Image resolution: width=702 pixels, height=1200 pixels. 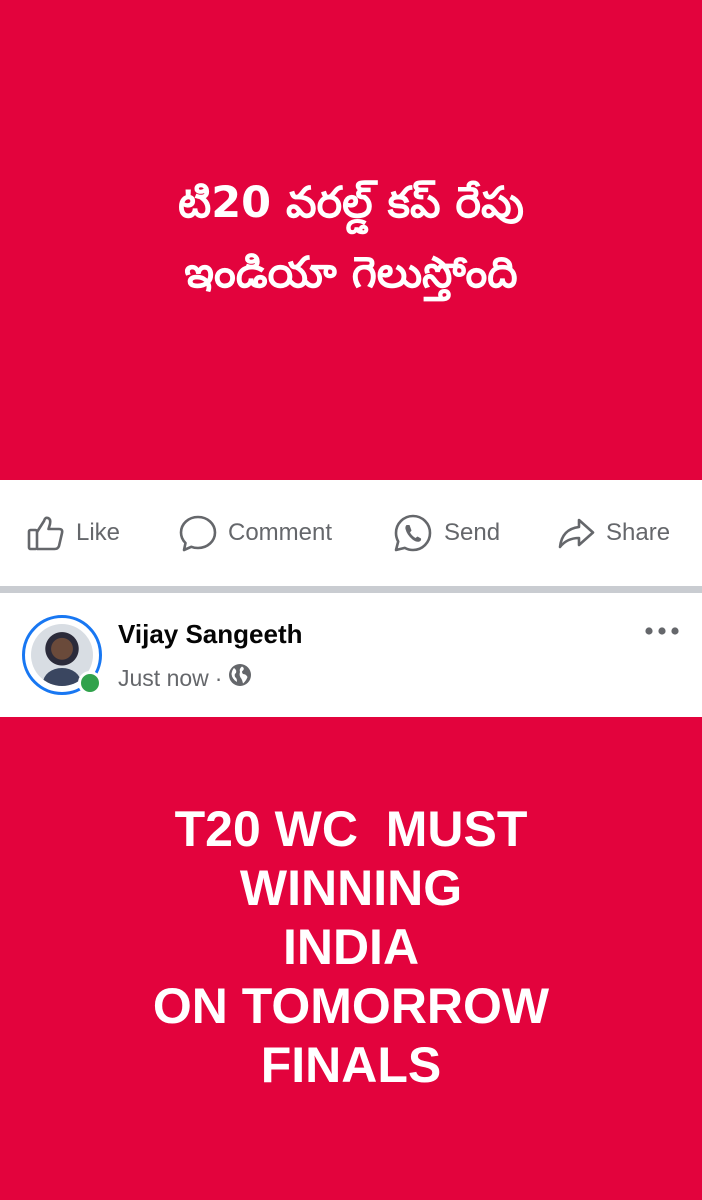 I want to click on like-icon, so click(x=46, y=533).